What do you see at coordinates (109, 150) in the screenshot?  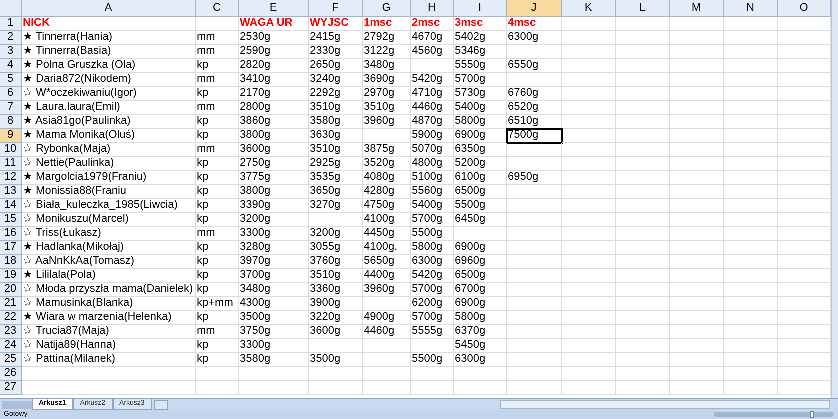 I see `table-cell: ☆ Rybonka(Maja)` at bounding box center [109, 150].